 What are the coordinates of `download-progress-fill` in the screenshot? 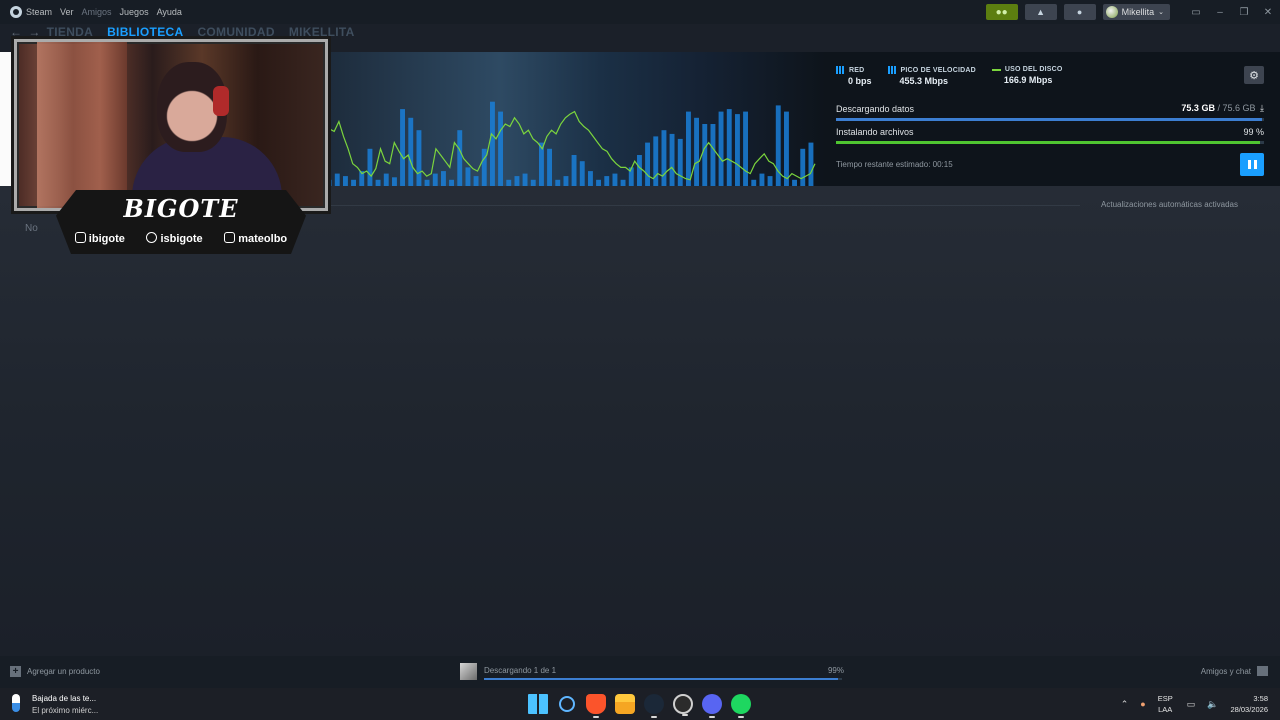 It's located at (1049, 119).